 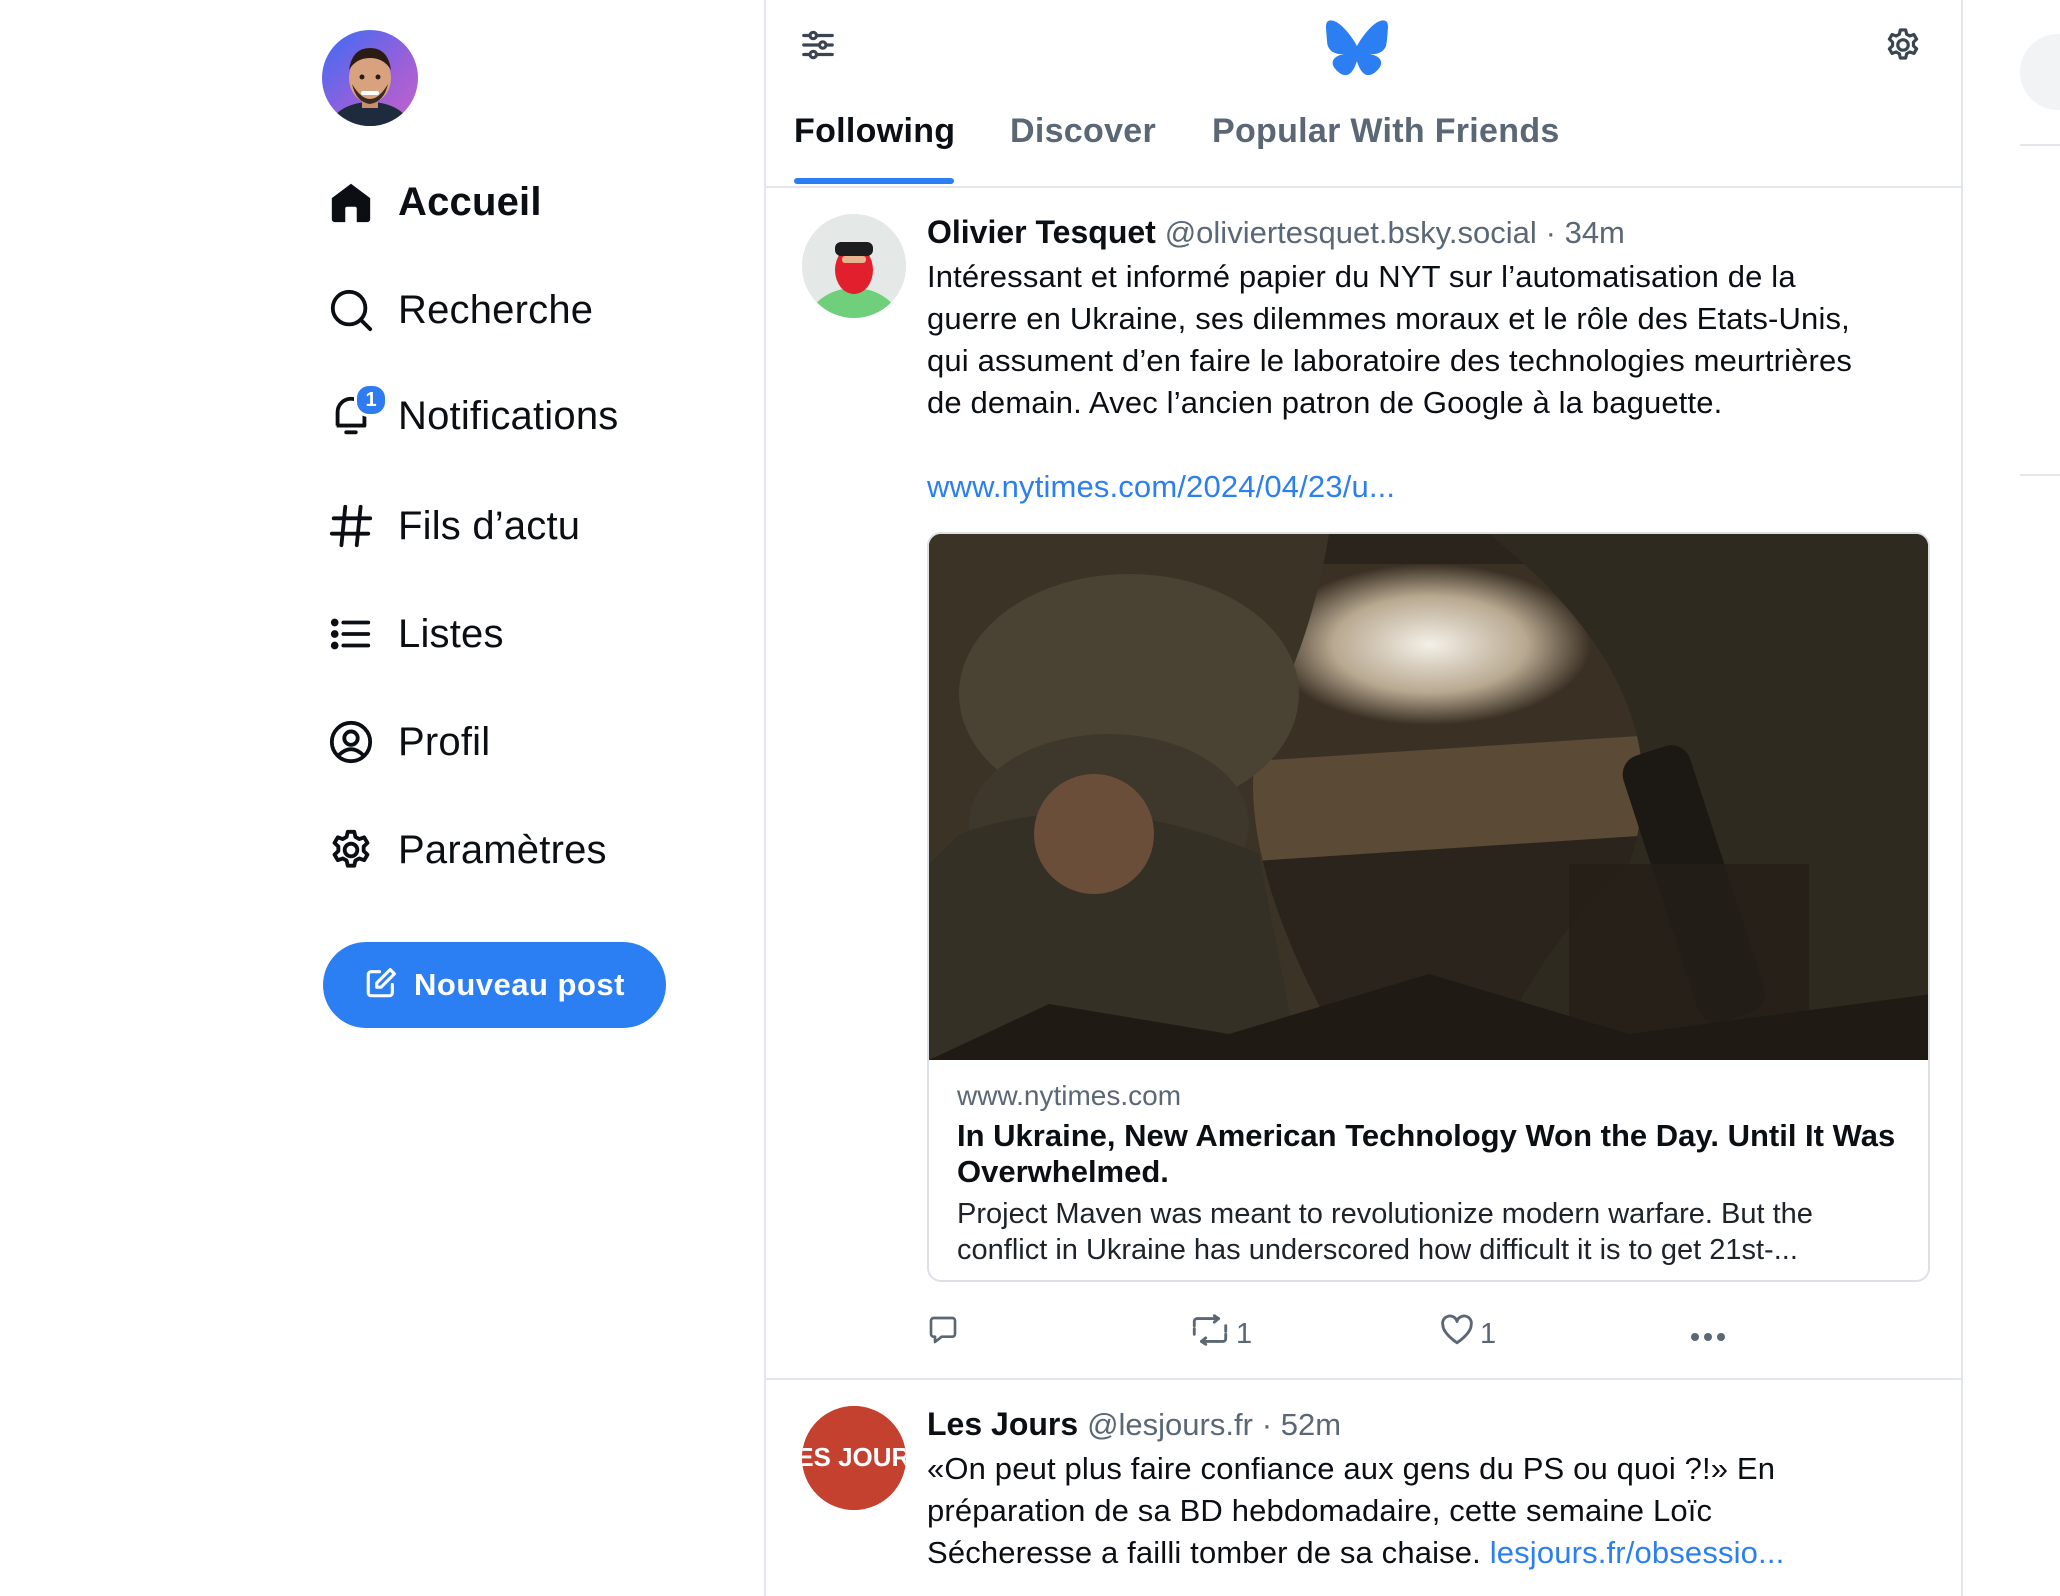 I want to click on main-left-border, so click(x=765, y=798).